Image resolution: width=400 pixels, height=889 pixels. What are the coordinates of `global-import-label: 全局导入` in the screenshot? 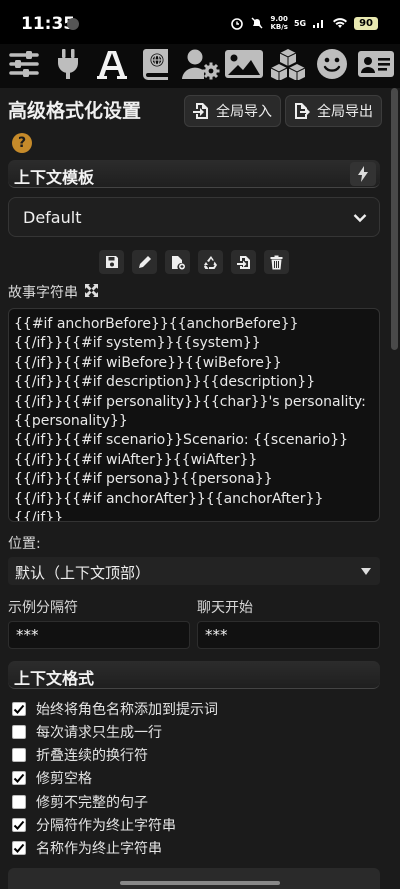 It's located at (244, 112).